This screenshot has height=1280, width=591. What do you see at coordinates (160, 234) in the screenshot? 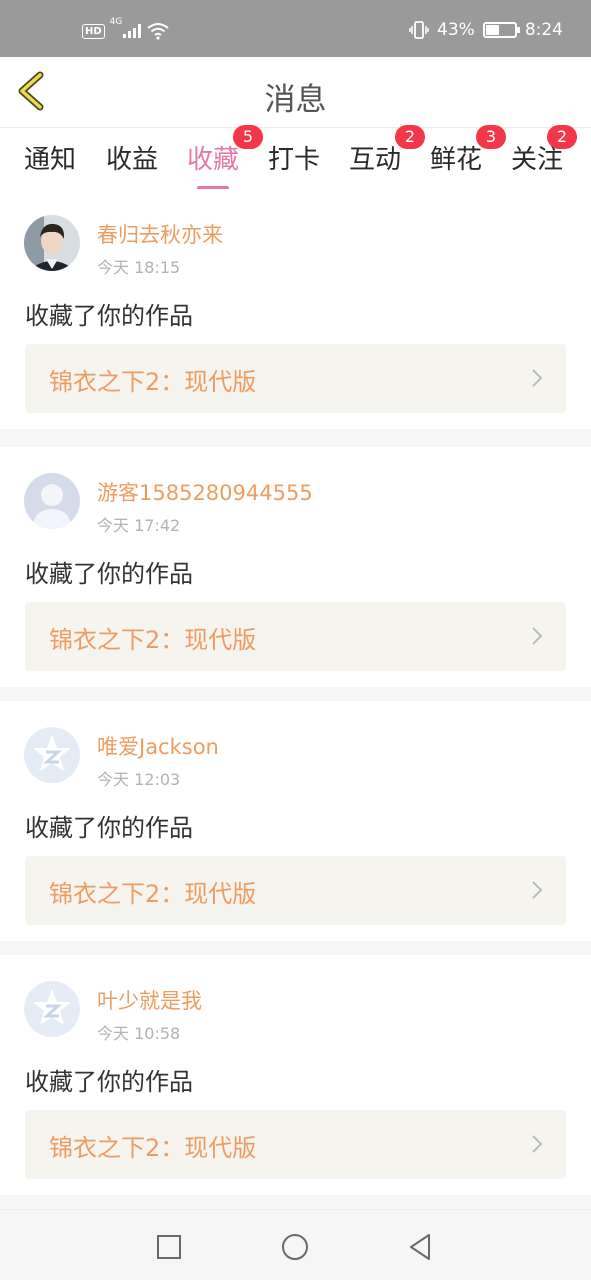
I see `username: 春归去秋亦来` at bounding box center [160, 234].